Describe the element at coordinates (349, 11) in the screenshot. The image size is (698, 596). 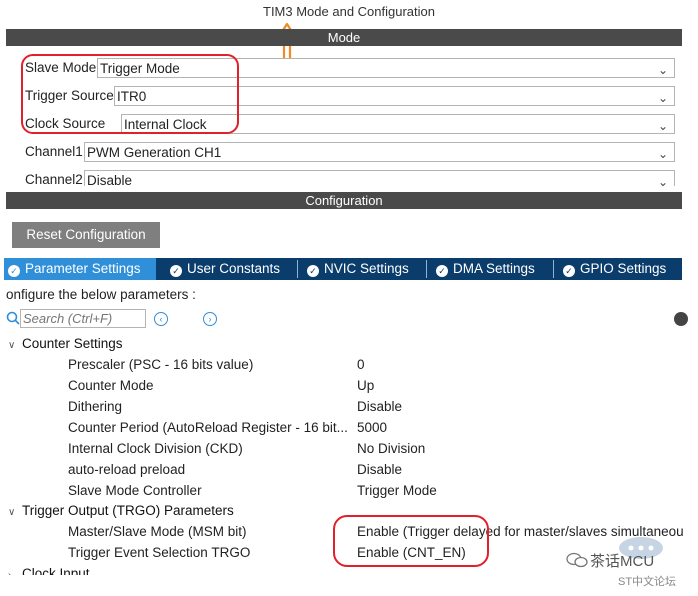
I see `window-title: TIM3 Mode and Configuration` at that location.